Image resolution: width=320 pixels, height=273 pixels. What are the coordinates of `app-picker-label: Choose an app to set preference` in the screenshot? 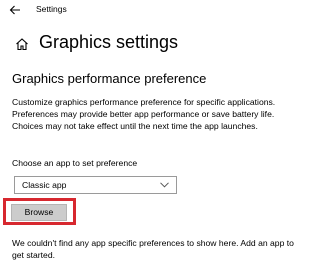 It's located at (75, 163).